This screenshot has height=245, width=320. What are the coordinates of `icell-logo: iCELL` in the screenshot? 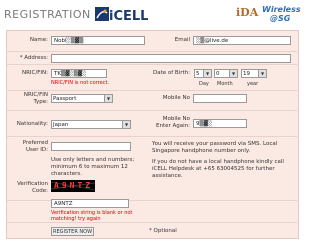 It's located at (121, 15).